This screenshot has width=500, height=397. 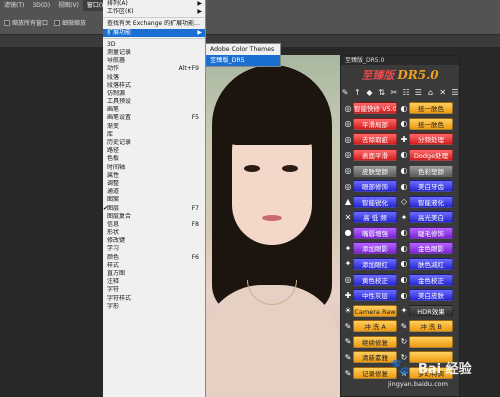 I want to click on panel-action-button: 智能快修 V5.0, so click(x=375, y=108).